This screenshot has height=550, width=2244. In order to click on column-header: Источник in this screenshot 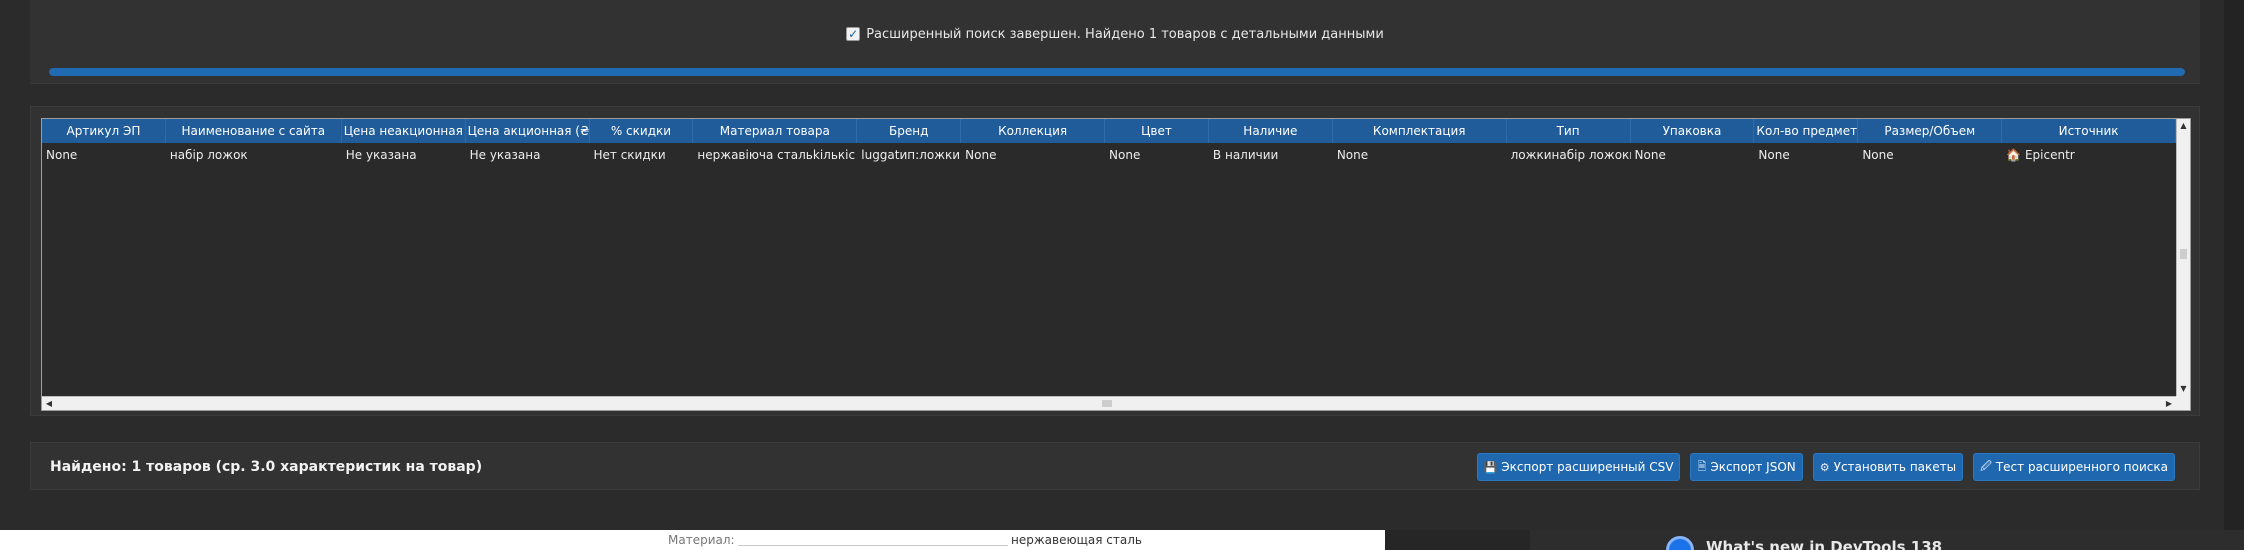, I will do `click(2089, 131)`.